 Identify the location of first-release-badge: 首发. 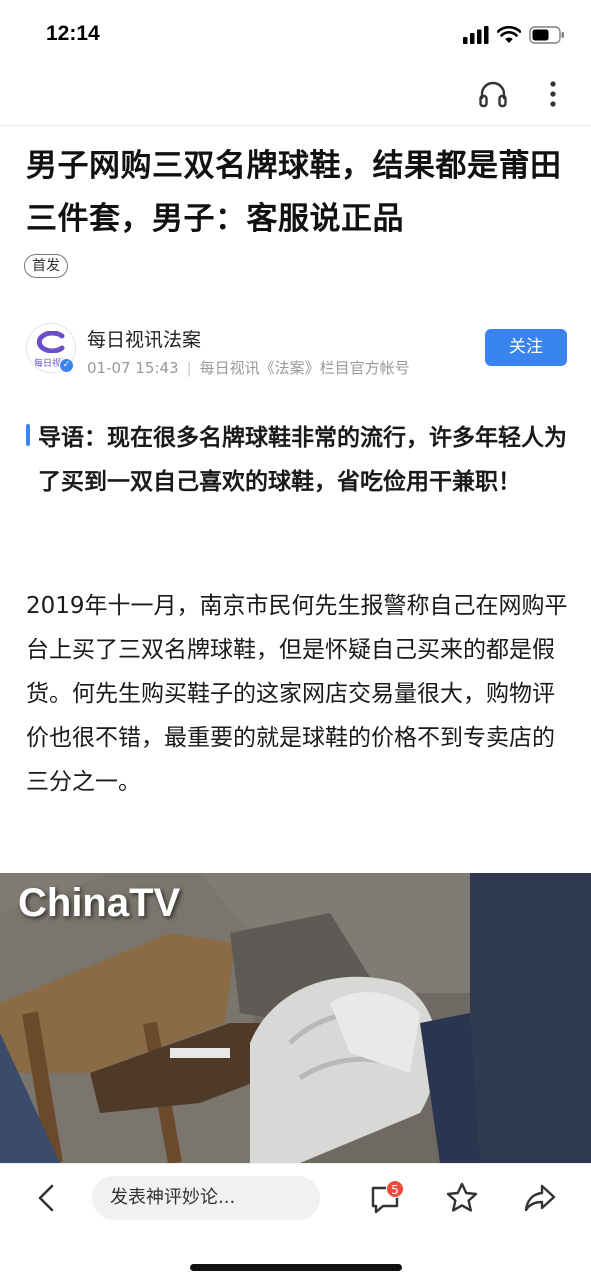
(46, 266).